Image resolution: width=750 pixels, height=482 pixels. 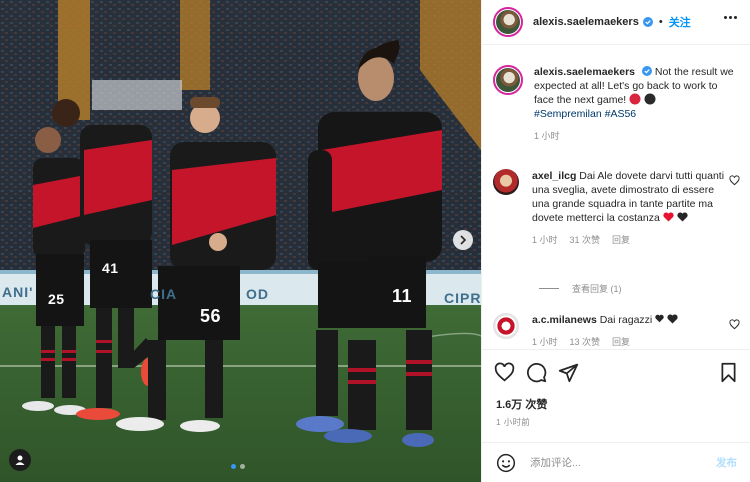 I want to click on carousel-next-button, so click(x=463, y=240).